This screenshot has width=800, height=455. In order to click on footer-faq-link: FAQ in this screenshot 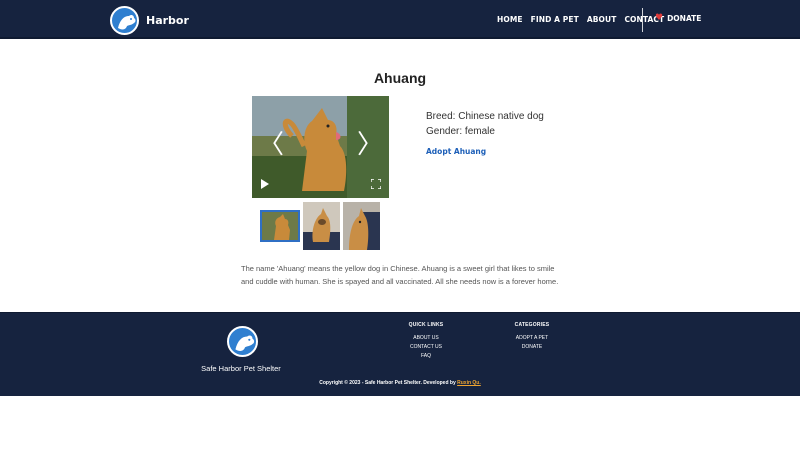, I will do `click(426, 356)`.